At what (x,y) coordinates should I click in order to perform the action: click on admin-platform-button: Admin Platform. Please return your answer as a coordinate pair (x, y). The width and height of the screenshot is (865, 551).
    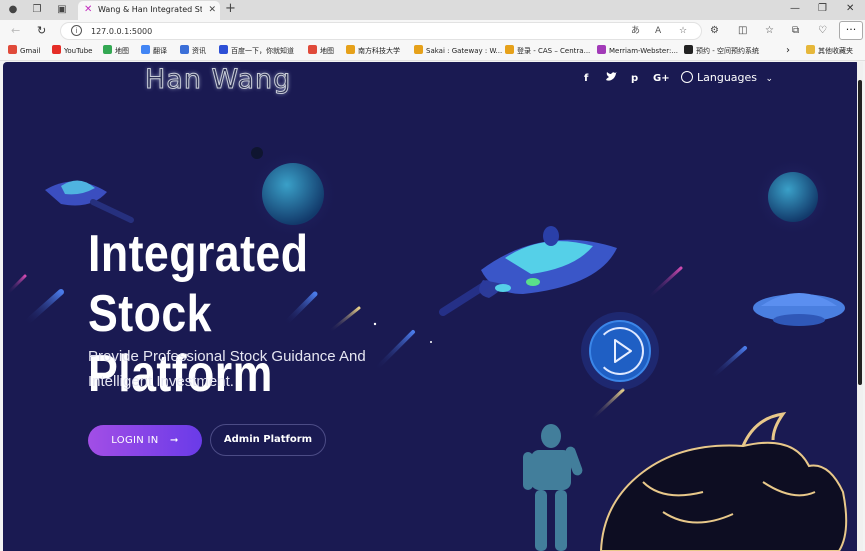
    Looking at the image, I should click on (268, 440).